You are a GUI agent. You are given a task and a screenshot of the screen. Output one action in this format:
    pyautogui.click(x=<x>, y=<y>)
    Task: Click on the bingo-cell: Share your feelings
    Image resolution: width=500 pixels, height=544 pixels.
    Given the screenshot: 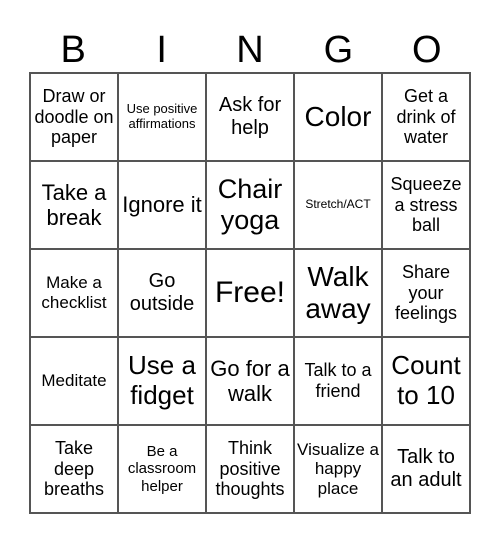 What is the action you would take?
    pyautogui.click(x=426, y=293)
    